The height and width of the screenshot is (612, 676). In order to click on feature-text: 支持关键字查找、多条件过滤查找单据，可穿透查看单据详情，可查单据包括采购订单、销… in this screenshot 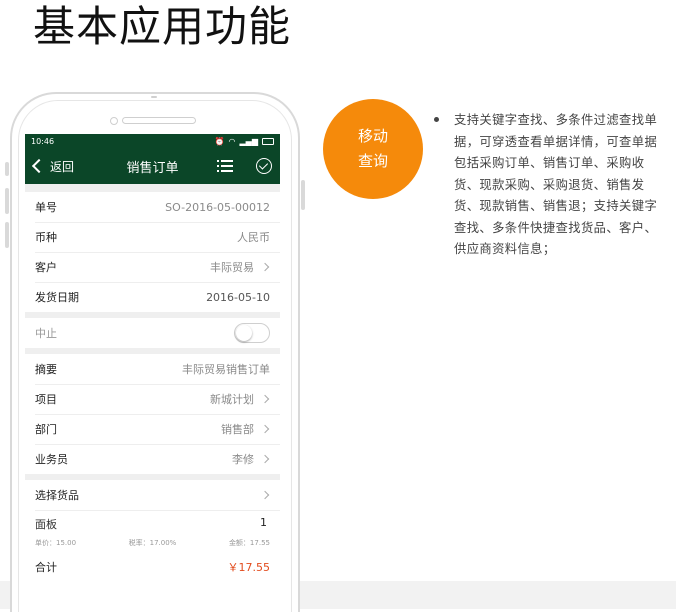, I will do `click(556, 184)`.